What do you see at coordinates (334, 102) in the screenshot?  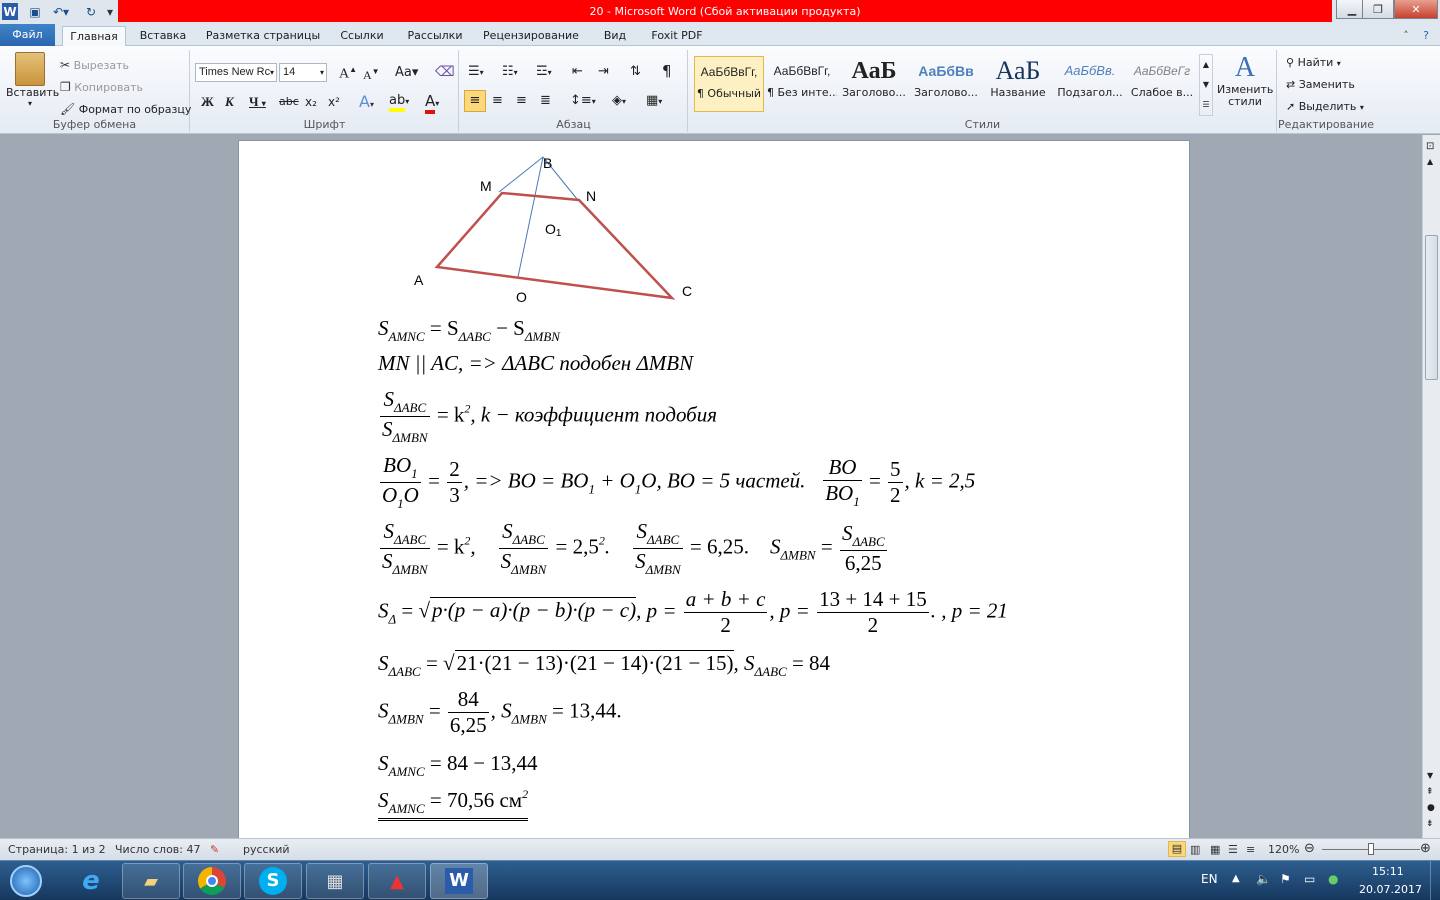 I see `superscript-button: x²` at bounding box center [334, 102].